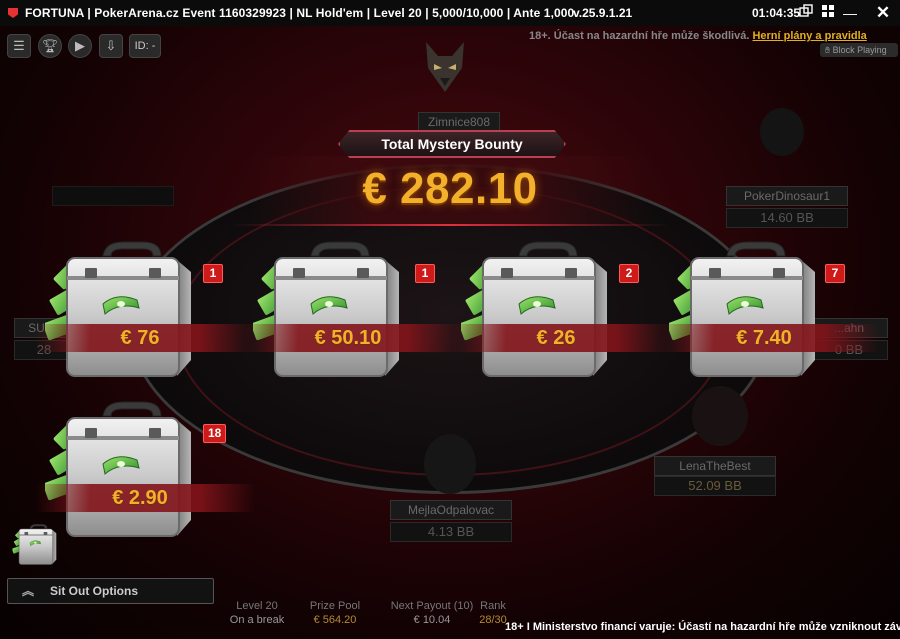 The width and height of the screenshot is (900, 639). Describe the element at coordinates (432, 613) in the screenshot. I see `next-payout-info: Next Payout (10) € 10.04` at that location.